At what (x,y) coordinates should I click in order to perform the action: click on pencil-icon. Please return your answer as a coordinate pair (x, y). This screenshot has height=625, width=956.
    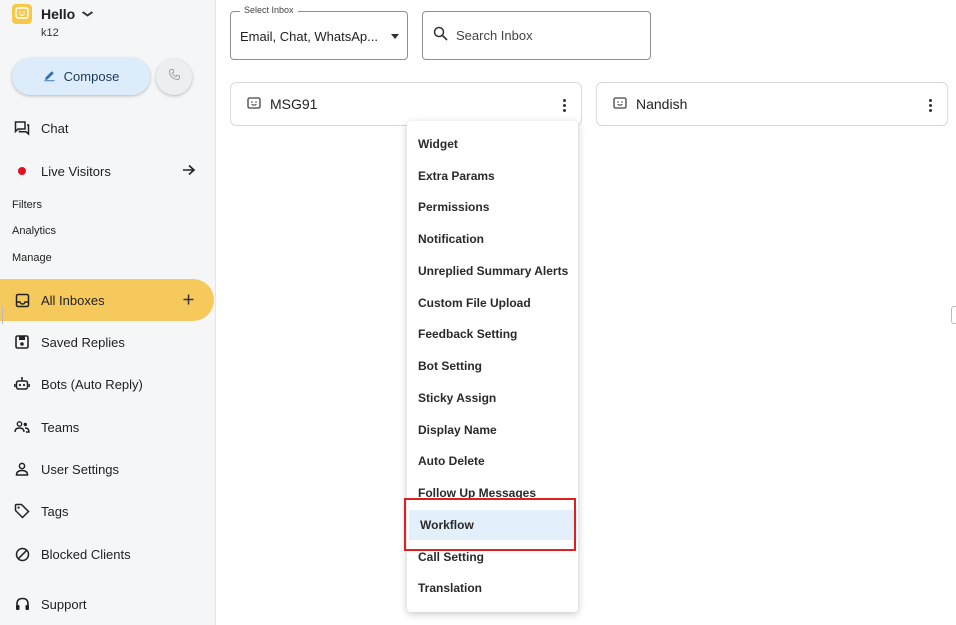
    Looking at the image, I should click on (49, 77).